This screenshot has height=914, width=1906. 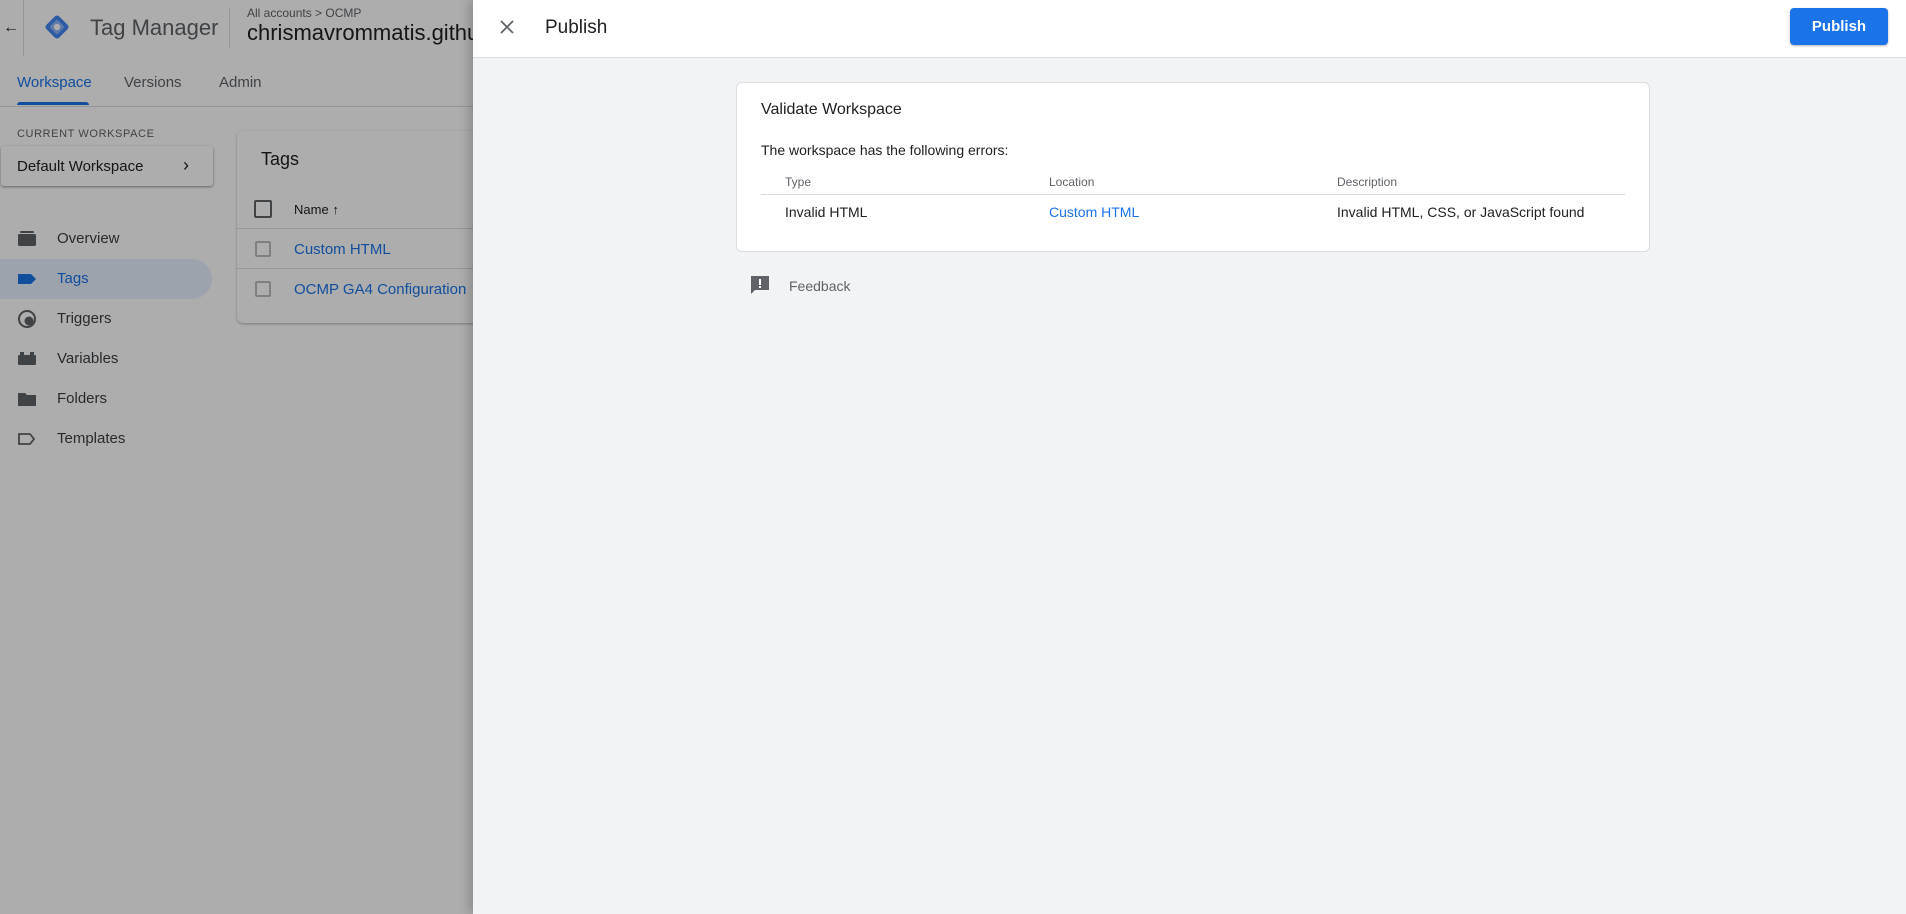 What do you see at coordinates (831, 109) in the screenshot?
I see `validate-workspace-title: Validate Workspace` at bounding box center [831, 109].